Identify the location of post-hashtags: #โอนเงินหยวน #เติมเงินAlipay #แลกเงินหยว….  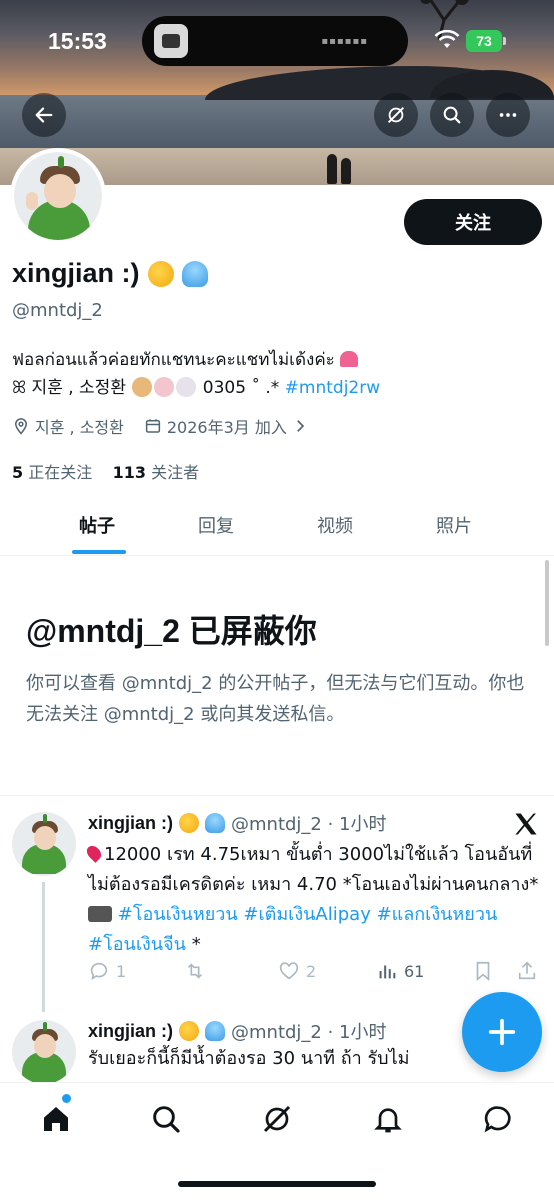
(292, 929).